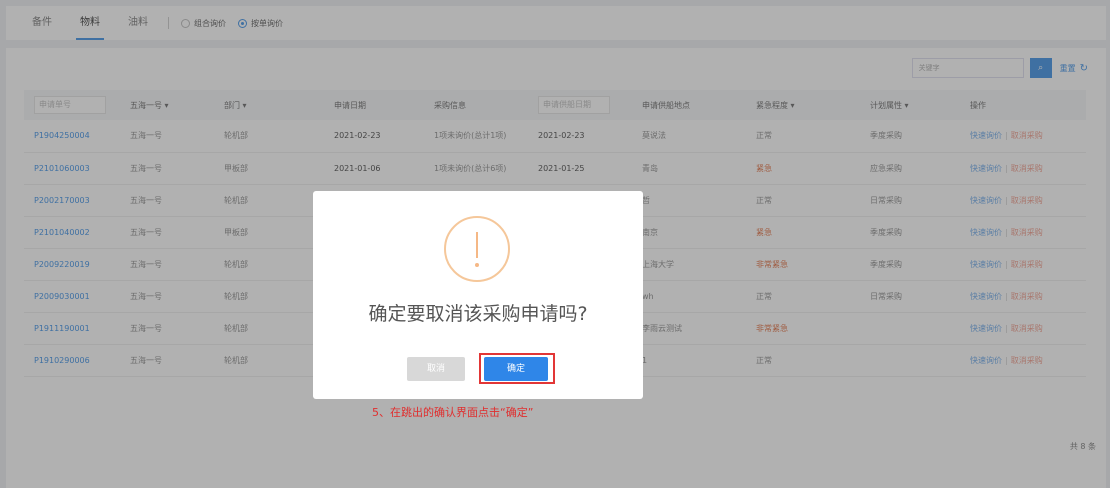 The width and height of the screenshot is (1110, 488). What do you see at coordinates (477, 249) in the screenshot?
I see `warning-icon` at bounding box center [477, 249].